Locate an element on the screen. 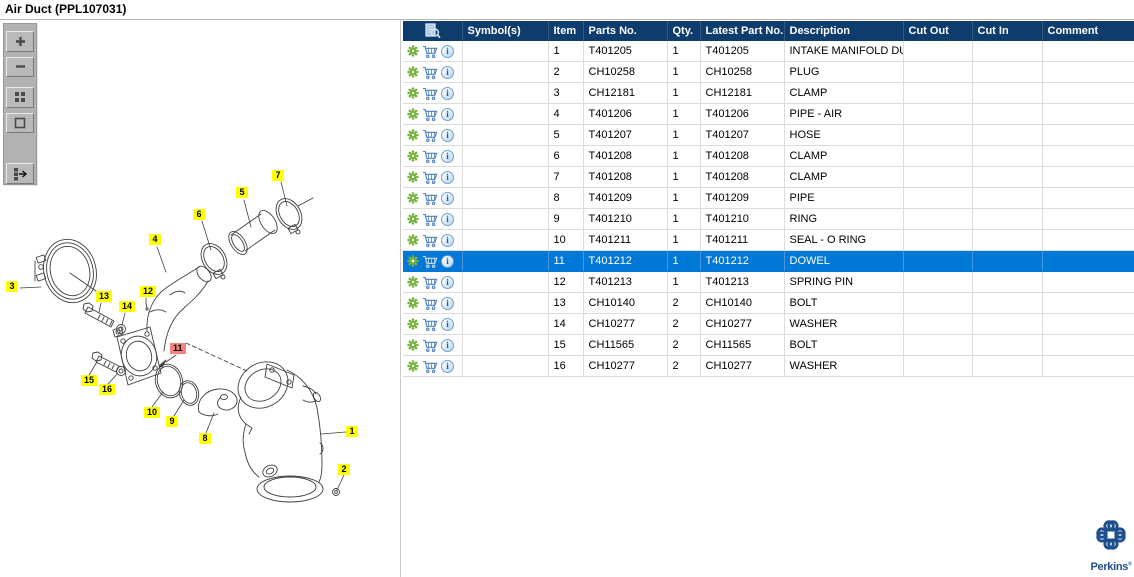 Image resolution: width=1134 pixels, height=577 pixels. table-row: i 10 T401211 1 T401211 SEAL - O RING is located at coordinates (768, 240).